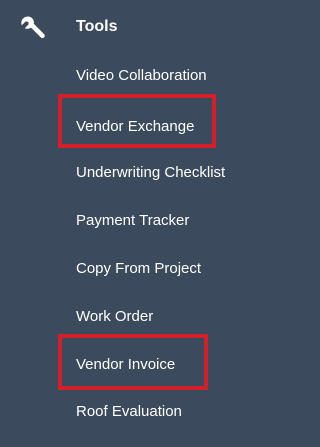 This screenshot has width=320, height=447. What do you see at coordinates (114, 317) in the screenshot?
I see `menu-item-work-order: Work Order` at bounding box center [114, 317].